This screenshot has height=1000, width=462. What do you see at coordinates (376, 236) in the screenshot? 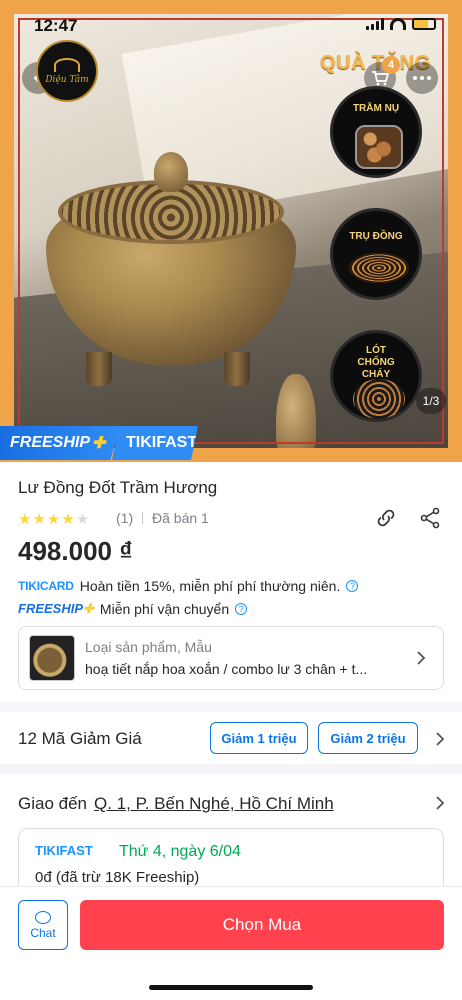
I see `gift-label: TRỤ ĐỒNG` at bounding box center [376, 236].